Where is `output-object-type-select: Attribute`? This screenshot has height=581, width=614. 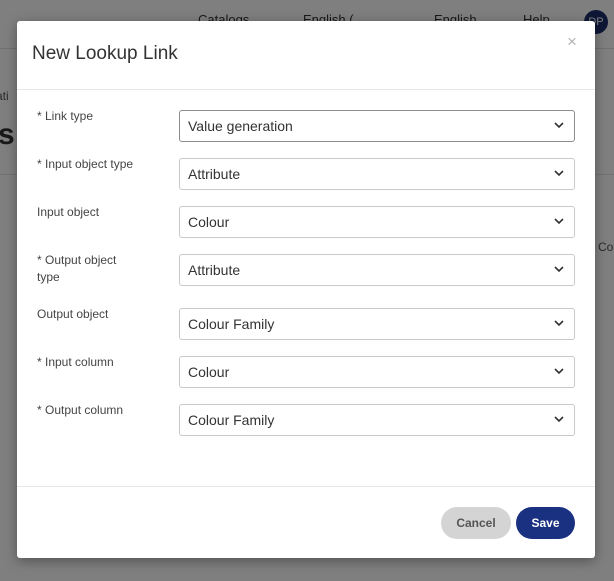 output-object-type-select: Attribute is located at coordinates (377, 270).